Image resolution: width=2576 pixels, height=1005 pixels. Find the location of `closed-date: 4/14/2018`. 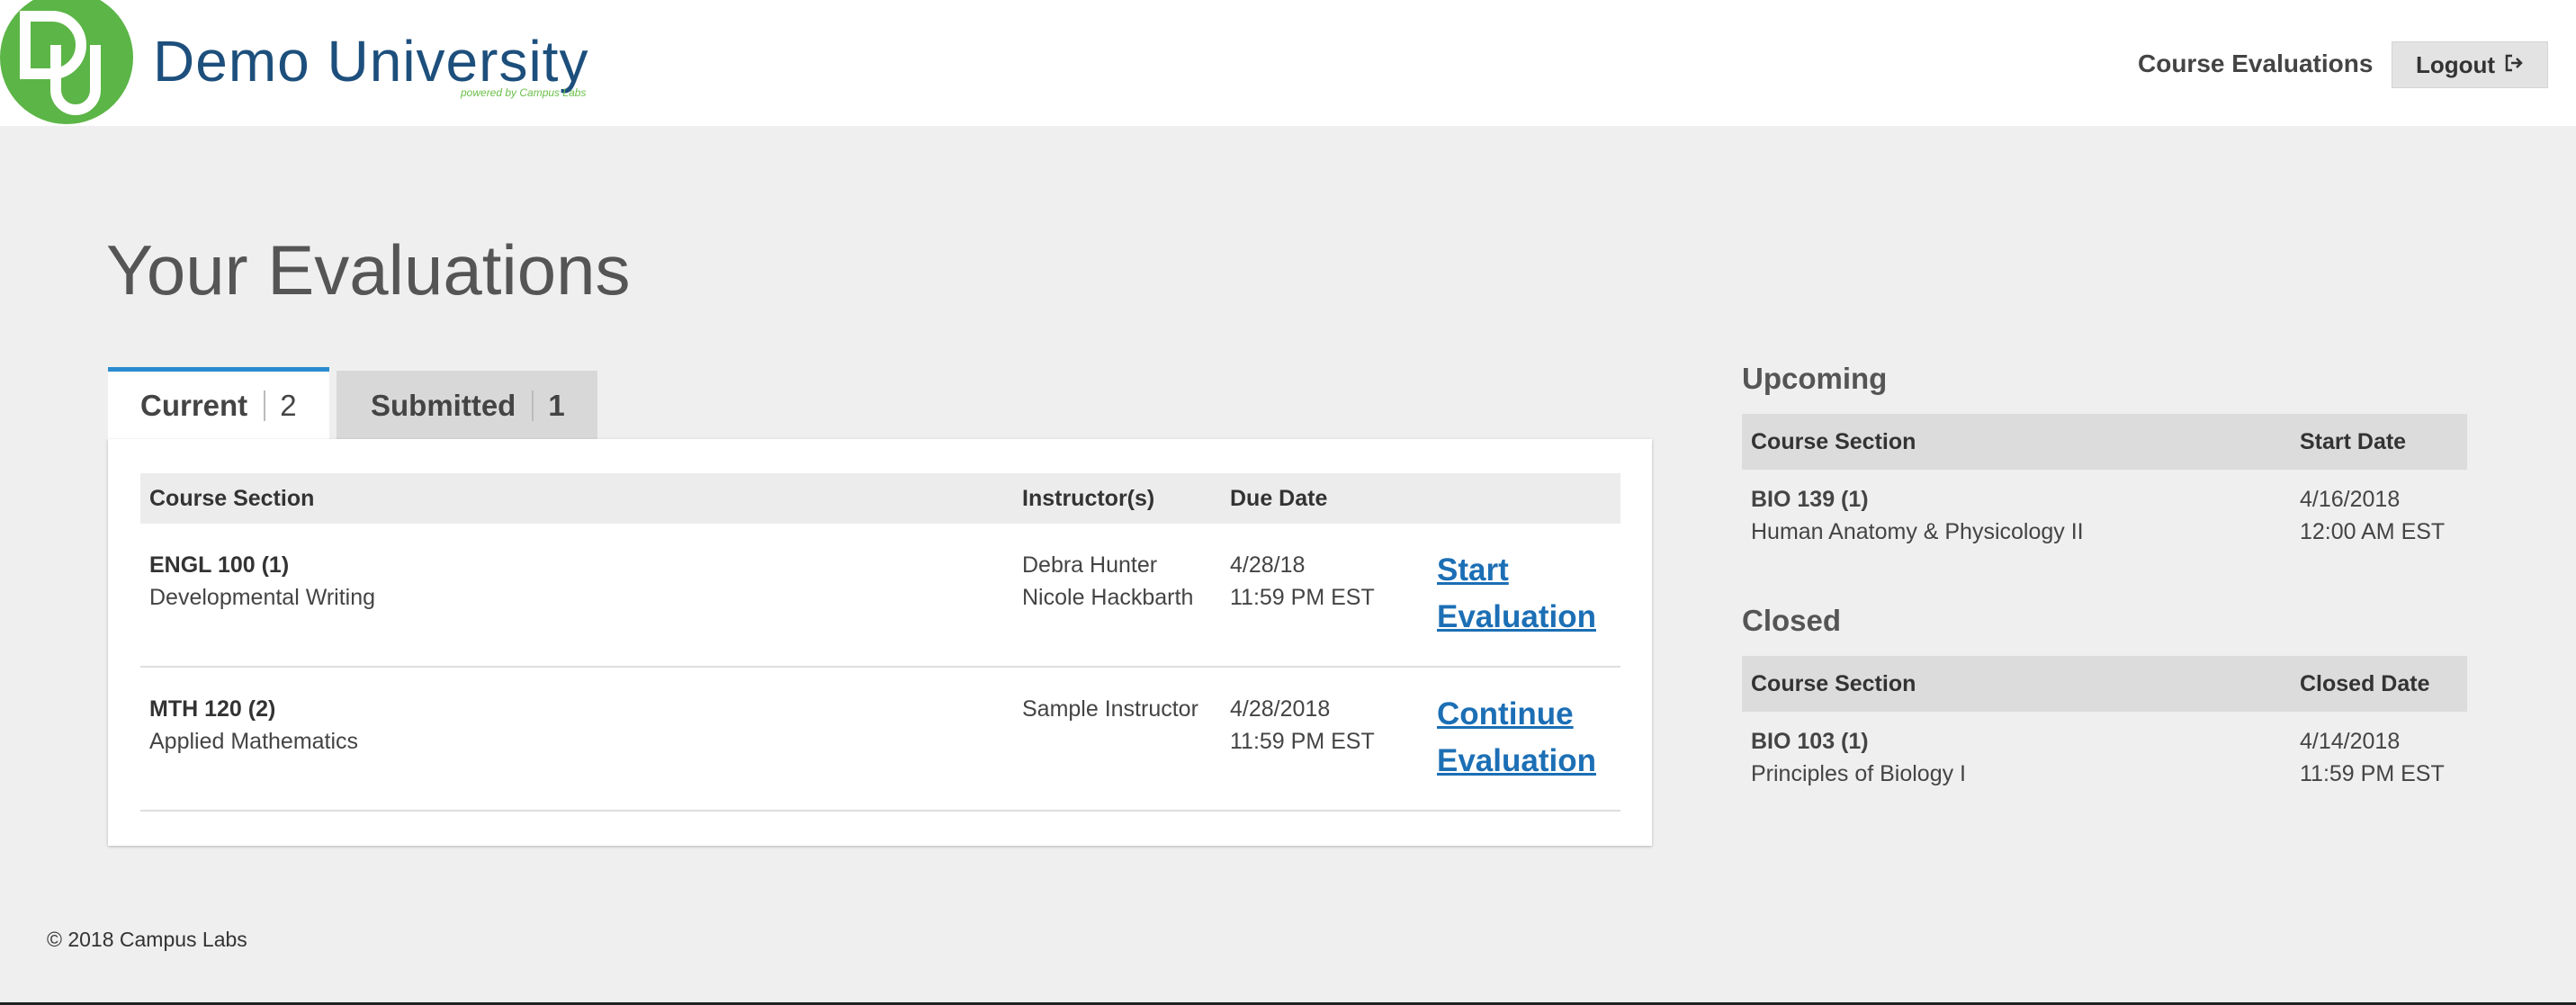

closed-date: 4/14/2018 is located at coordinates (2351, 741).